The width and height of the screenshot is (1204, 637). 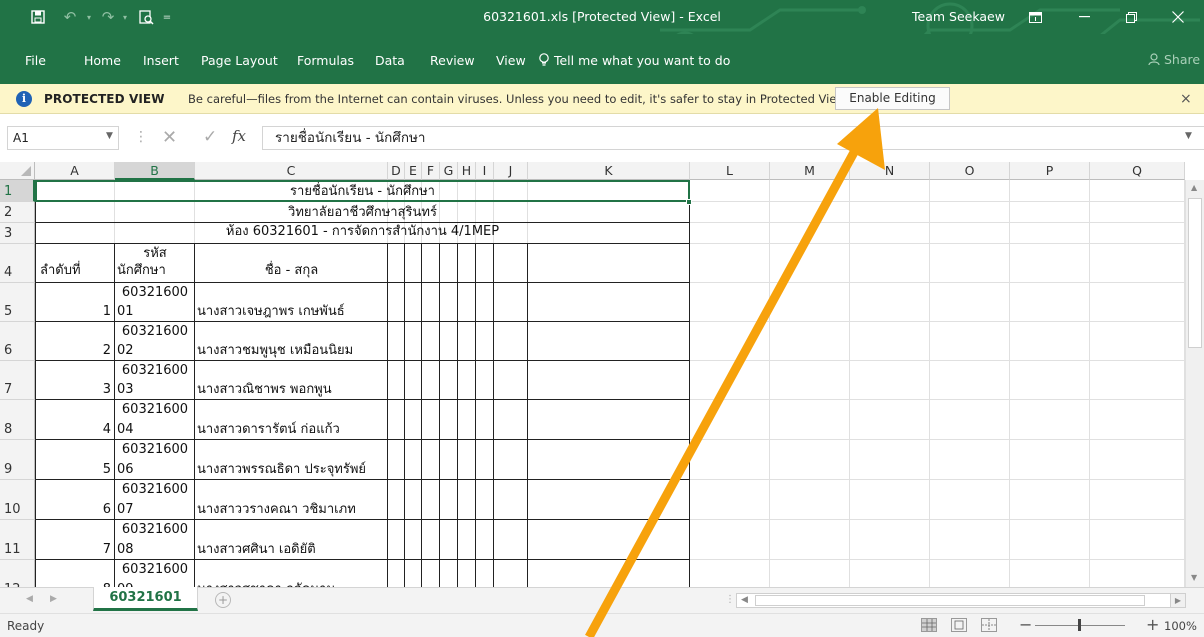 What do you see at coordinates (73, 470) in the screenshot?
I see `student-number: 5` at bounding box center [73, 470].